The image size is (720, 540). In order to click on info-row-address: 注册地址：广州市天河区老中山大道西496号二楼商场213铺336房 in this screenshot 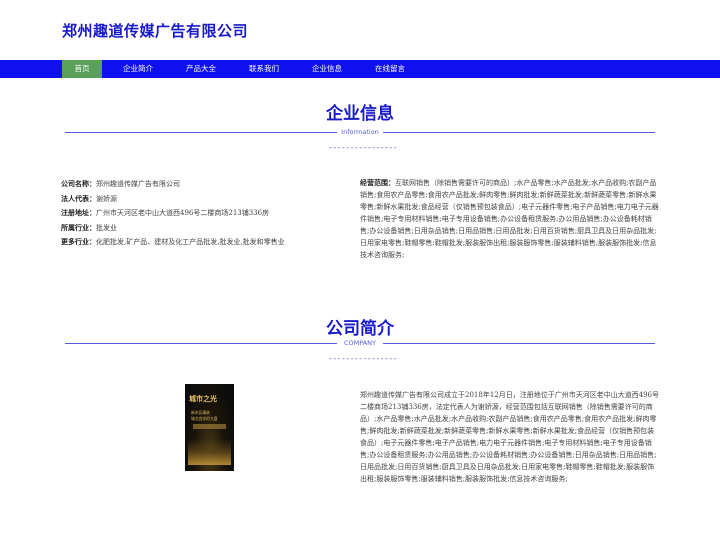, I will do `click(165, 213)`.